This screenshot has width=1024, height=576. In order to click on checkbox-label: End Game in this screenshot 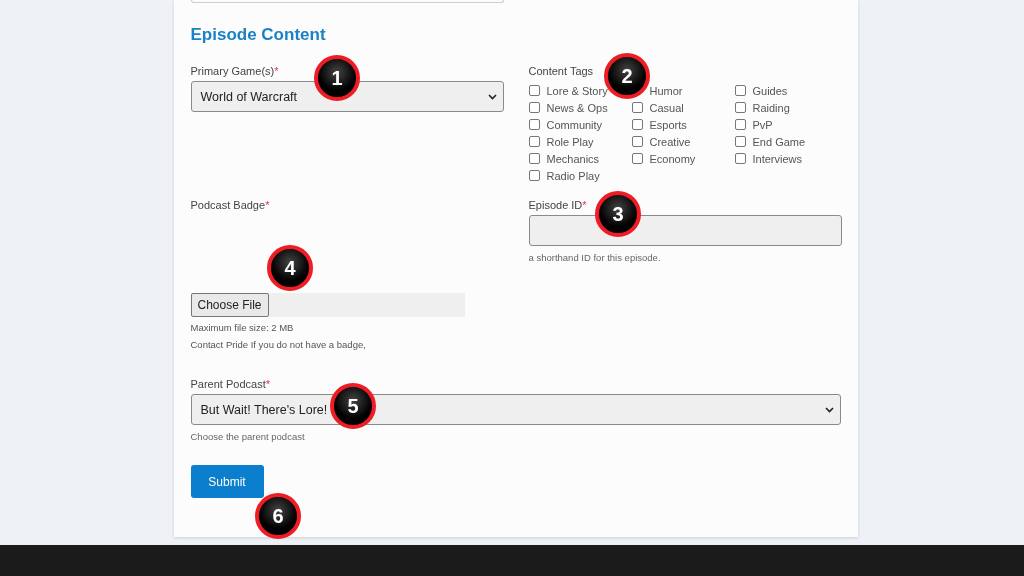, I will do `click(779, 141)`.